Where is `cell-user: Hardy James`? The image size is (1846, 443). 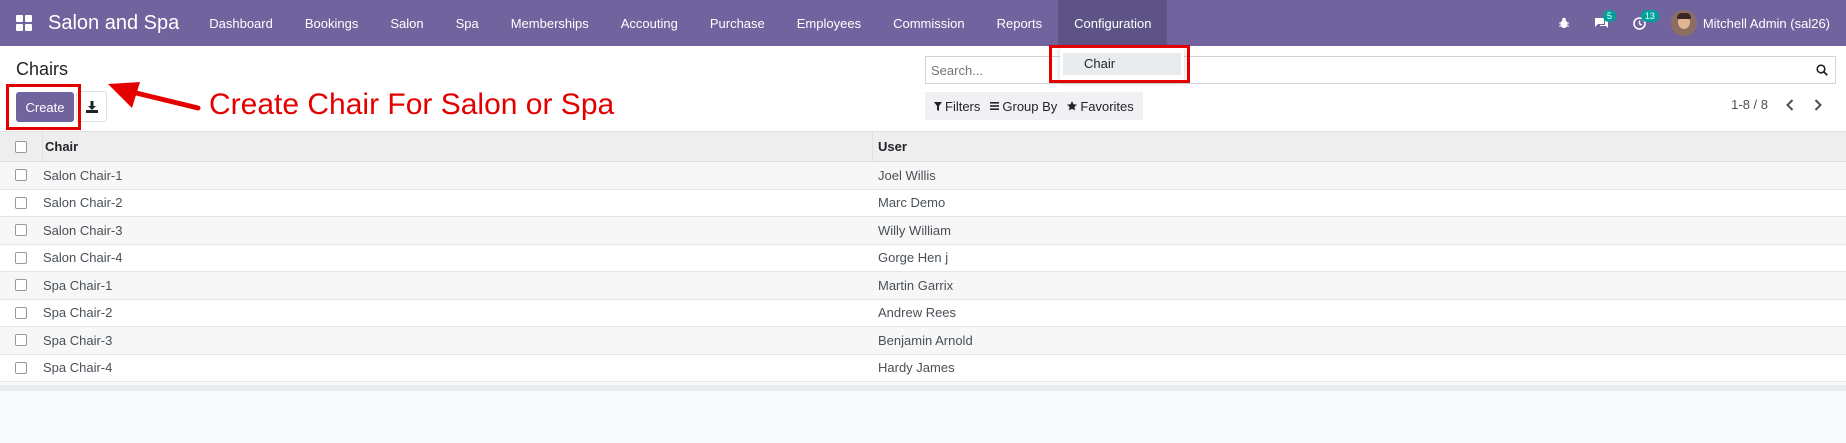 cell-user: Hardy James is located at coordinates (916, 368).